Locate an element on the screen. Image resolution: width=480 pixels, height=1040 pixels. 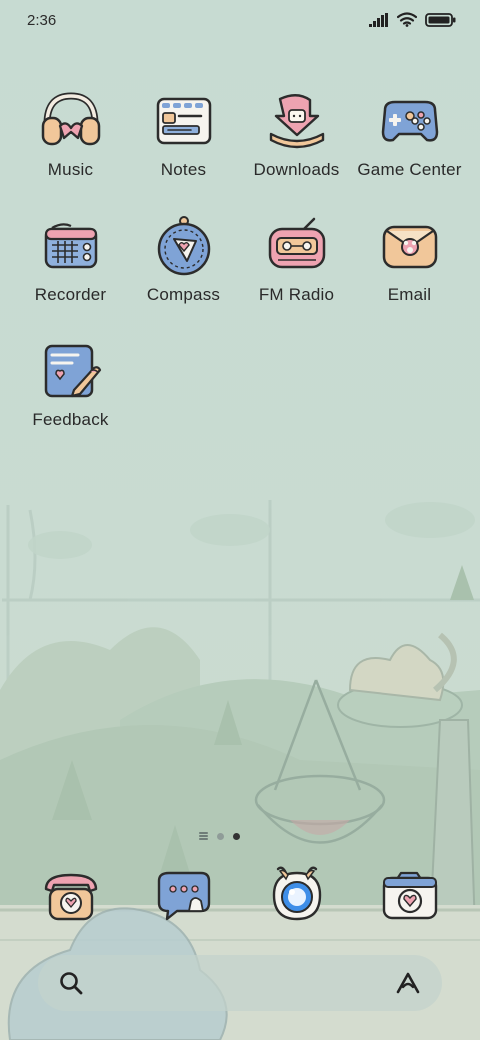
dock-phone is located at coordinates (70, 896).